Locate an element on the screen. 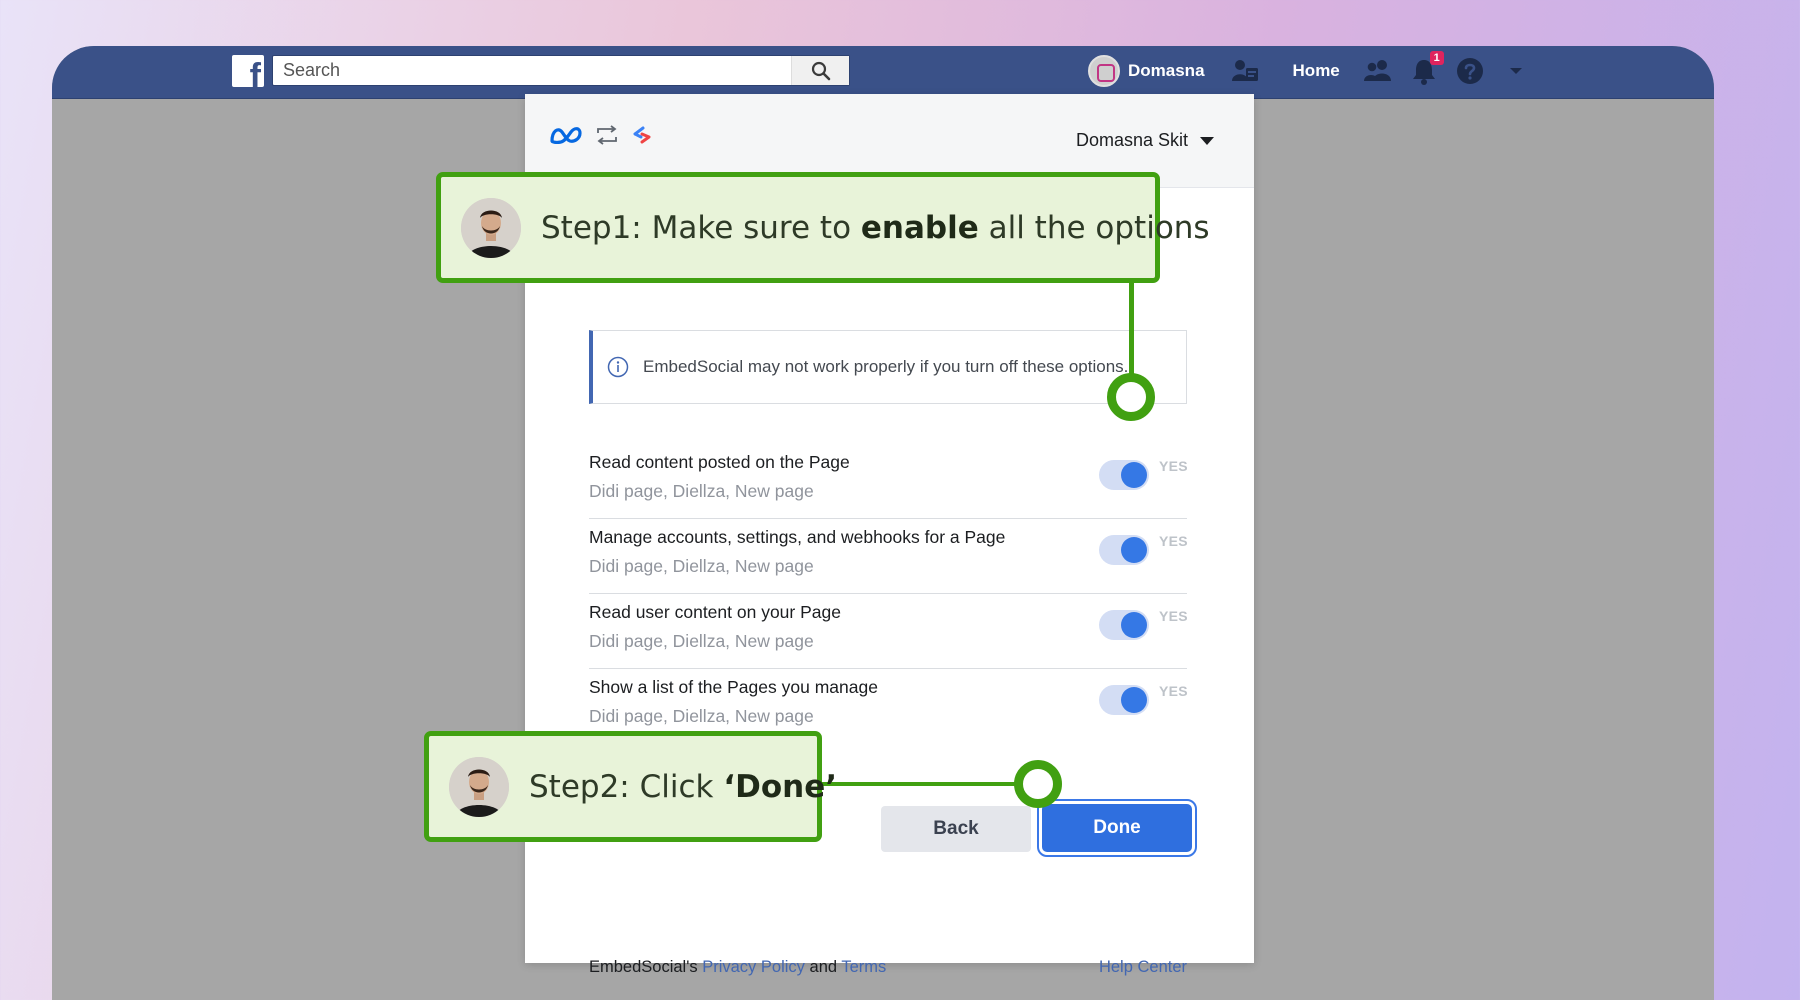 The height and width of the screenshot is (1000, 1800). help-icon is located at coordinates (1470, 71).